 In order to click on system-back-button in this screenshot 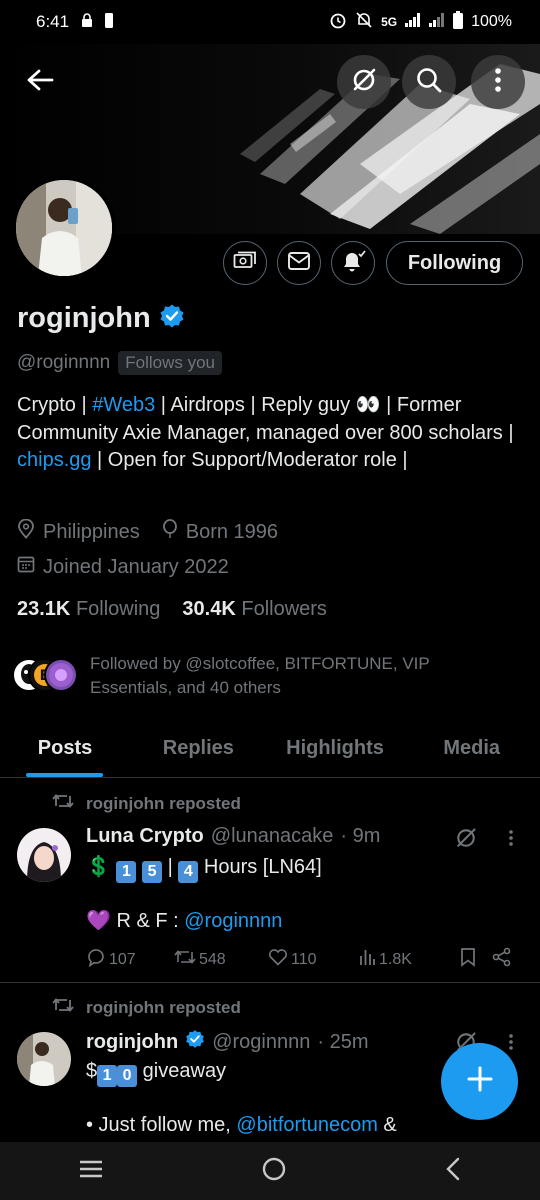, I will do `click(453, 1171)`.